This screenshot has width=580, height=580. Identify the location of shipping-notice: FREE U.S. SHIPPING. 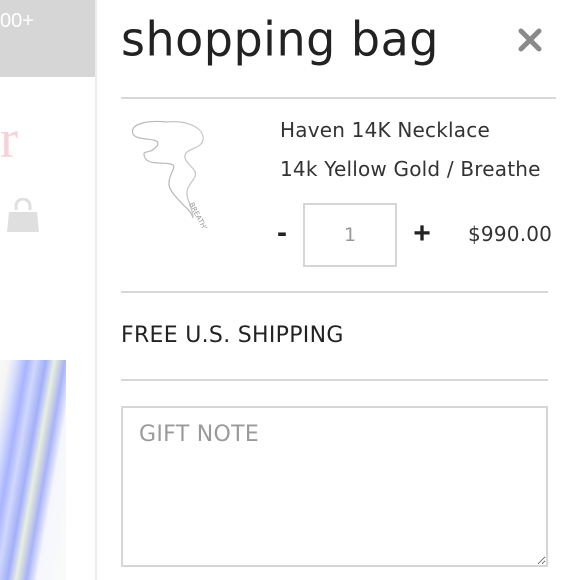
(232, 335).